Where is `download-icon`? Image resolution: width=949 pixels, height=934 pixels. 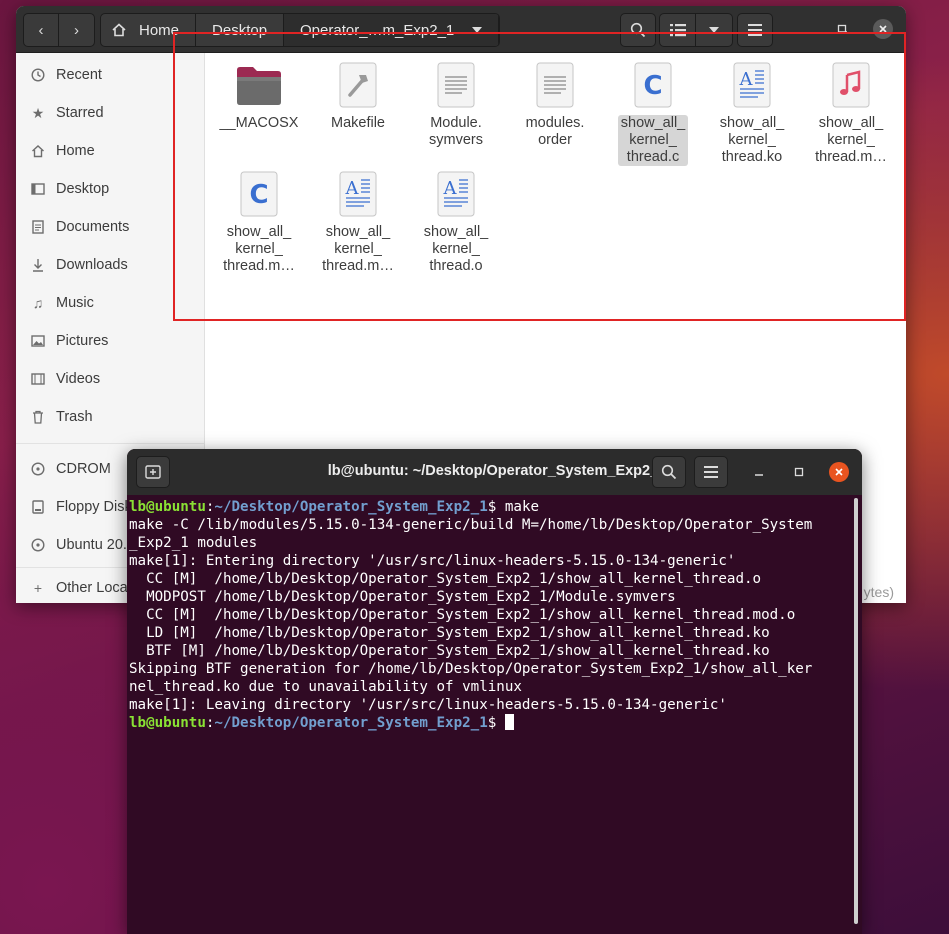 download-icon is located at coordinates (38, 265).